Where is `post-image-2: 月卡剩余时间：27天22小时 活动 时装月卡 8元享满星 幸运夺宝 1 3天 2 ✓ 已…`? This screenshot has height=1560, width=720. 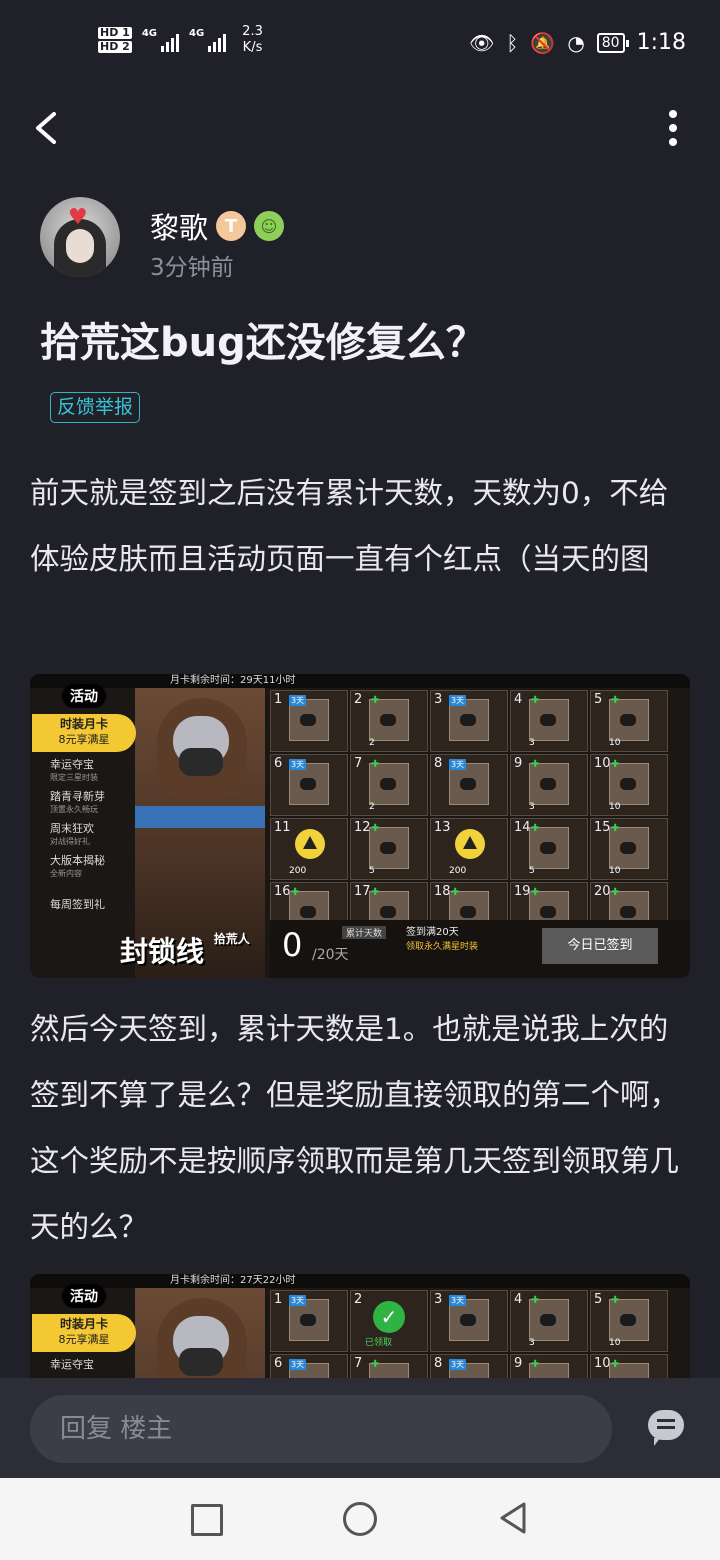
post-image-2: 月卡剩余时间：27天22小时 活动 时装月卡 8元享满星 幸运夺宝 1 3天 2 ✓ 已… is located at coordinates (360, 1326).